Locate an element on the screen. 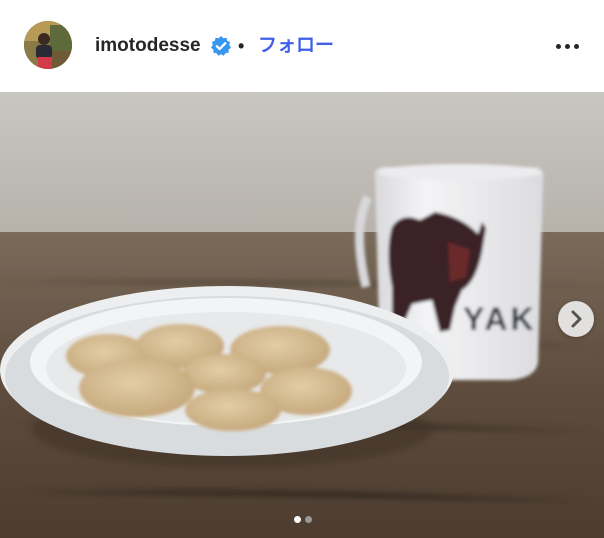 This screenshot has width=604, height=538. next-photo-button is located at coordinates (576, 319).